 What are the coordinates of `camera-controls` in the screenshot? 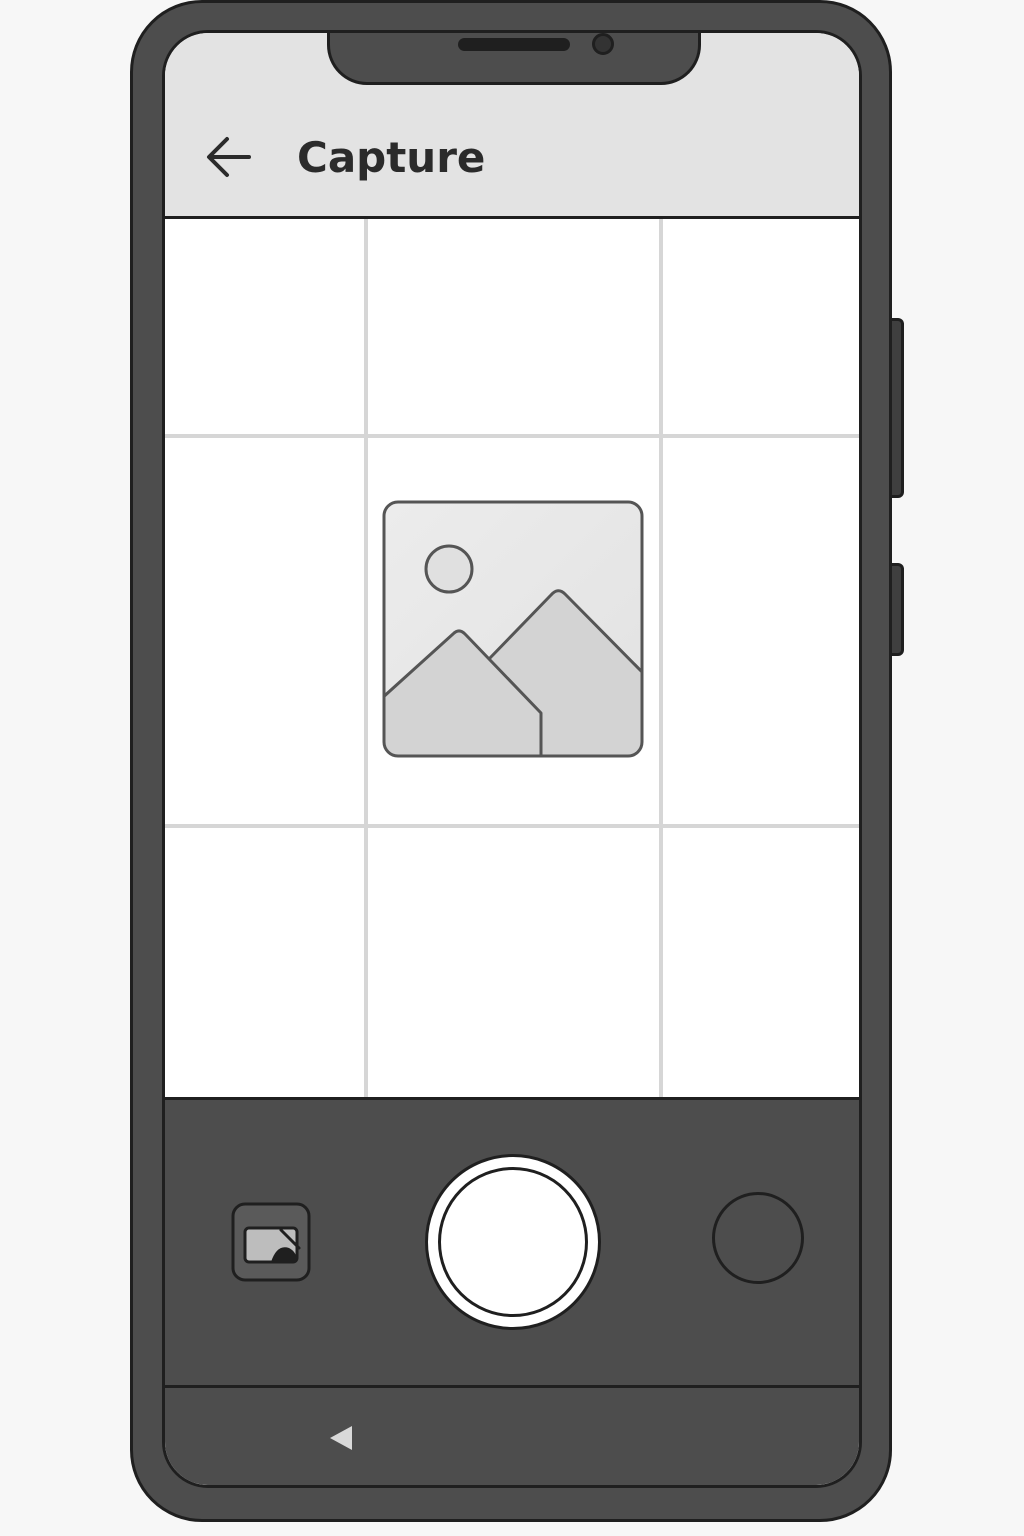 It's located at (512, 1241).